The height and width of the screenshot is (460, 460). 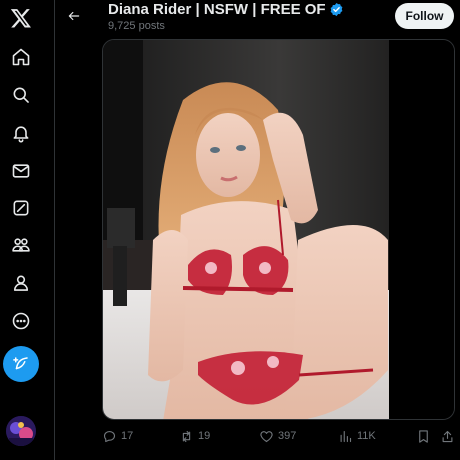 What do you see at coordinates (21, 18) in the screenshot?
I see `x-logo-icon` at bounding box center [21, 18].